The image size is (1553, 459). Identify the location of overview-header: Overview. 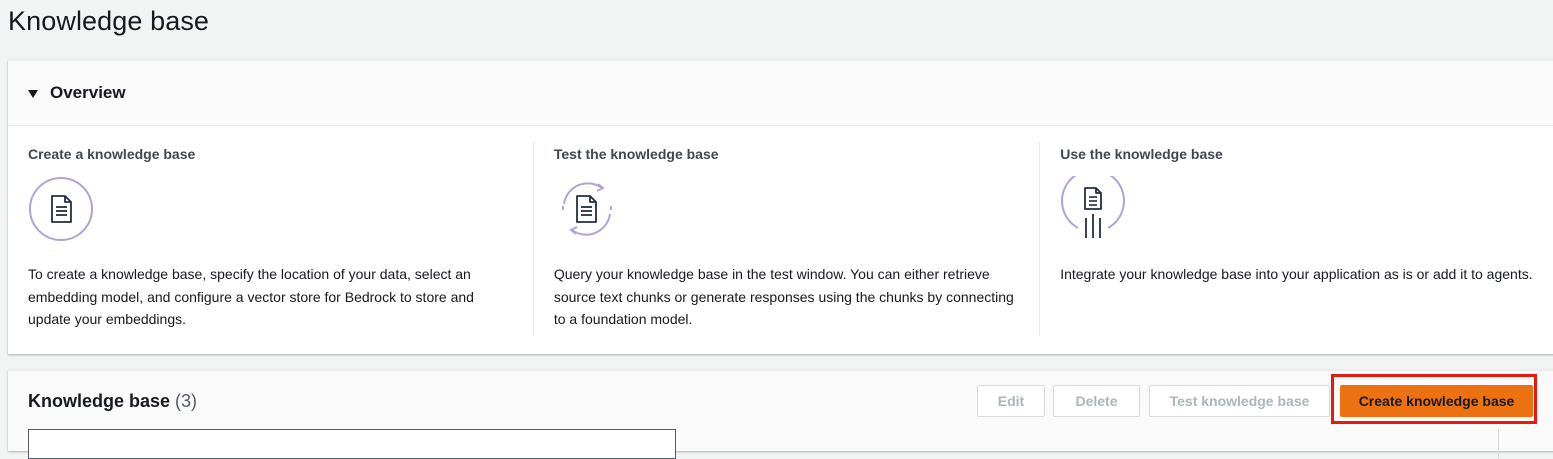
(780, 93).